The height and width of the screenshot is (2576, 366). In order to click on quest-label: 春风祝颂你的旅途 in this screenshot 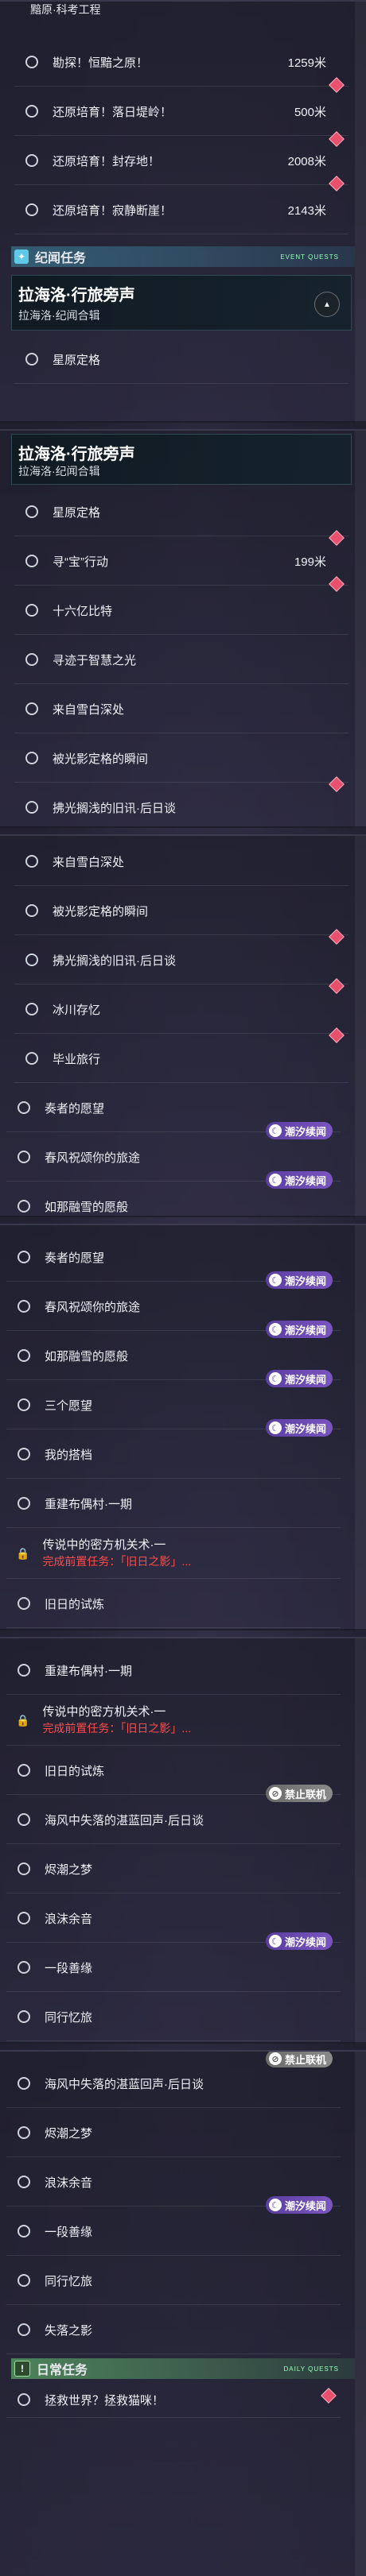, I will do `click(93, 1158)`.